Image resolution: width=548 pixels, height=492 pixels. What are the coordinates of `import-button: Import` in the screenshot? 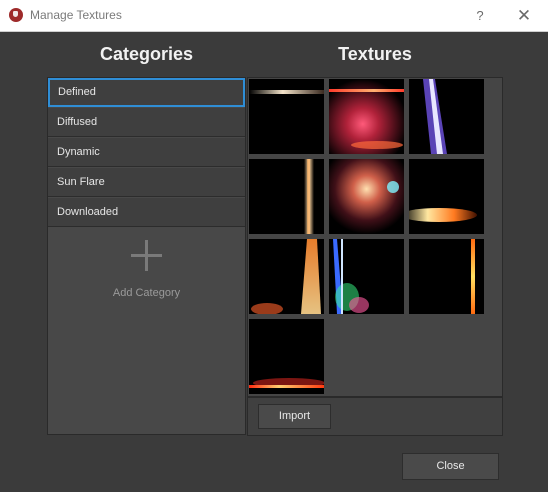 It's located at (294, 416).